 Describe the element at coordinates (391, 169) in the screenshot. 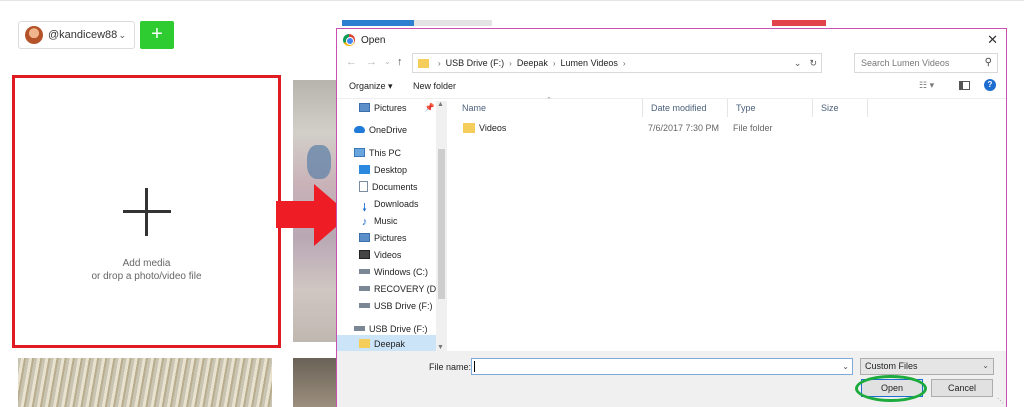

I see `nav-item-label: Desktop` at that location.